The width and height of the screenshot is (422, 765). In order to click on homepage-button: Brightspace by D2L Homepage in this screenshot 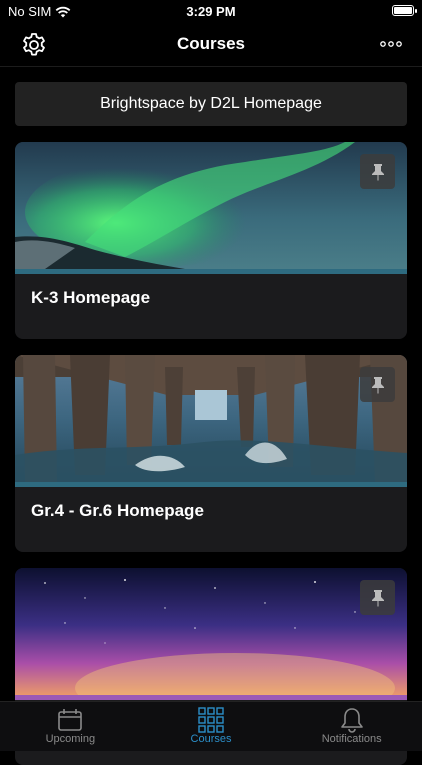, I will do `click(211, 104)`.